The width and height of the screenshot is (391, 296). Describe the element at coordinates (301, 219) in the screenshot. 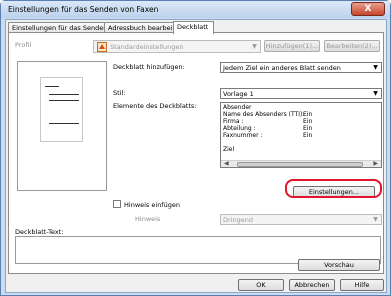

I see `notice-select: Dringend ▼` at that location.